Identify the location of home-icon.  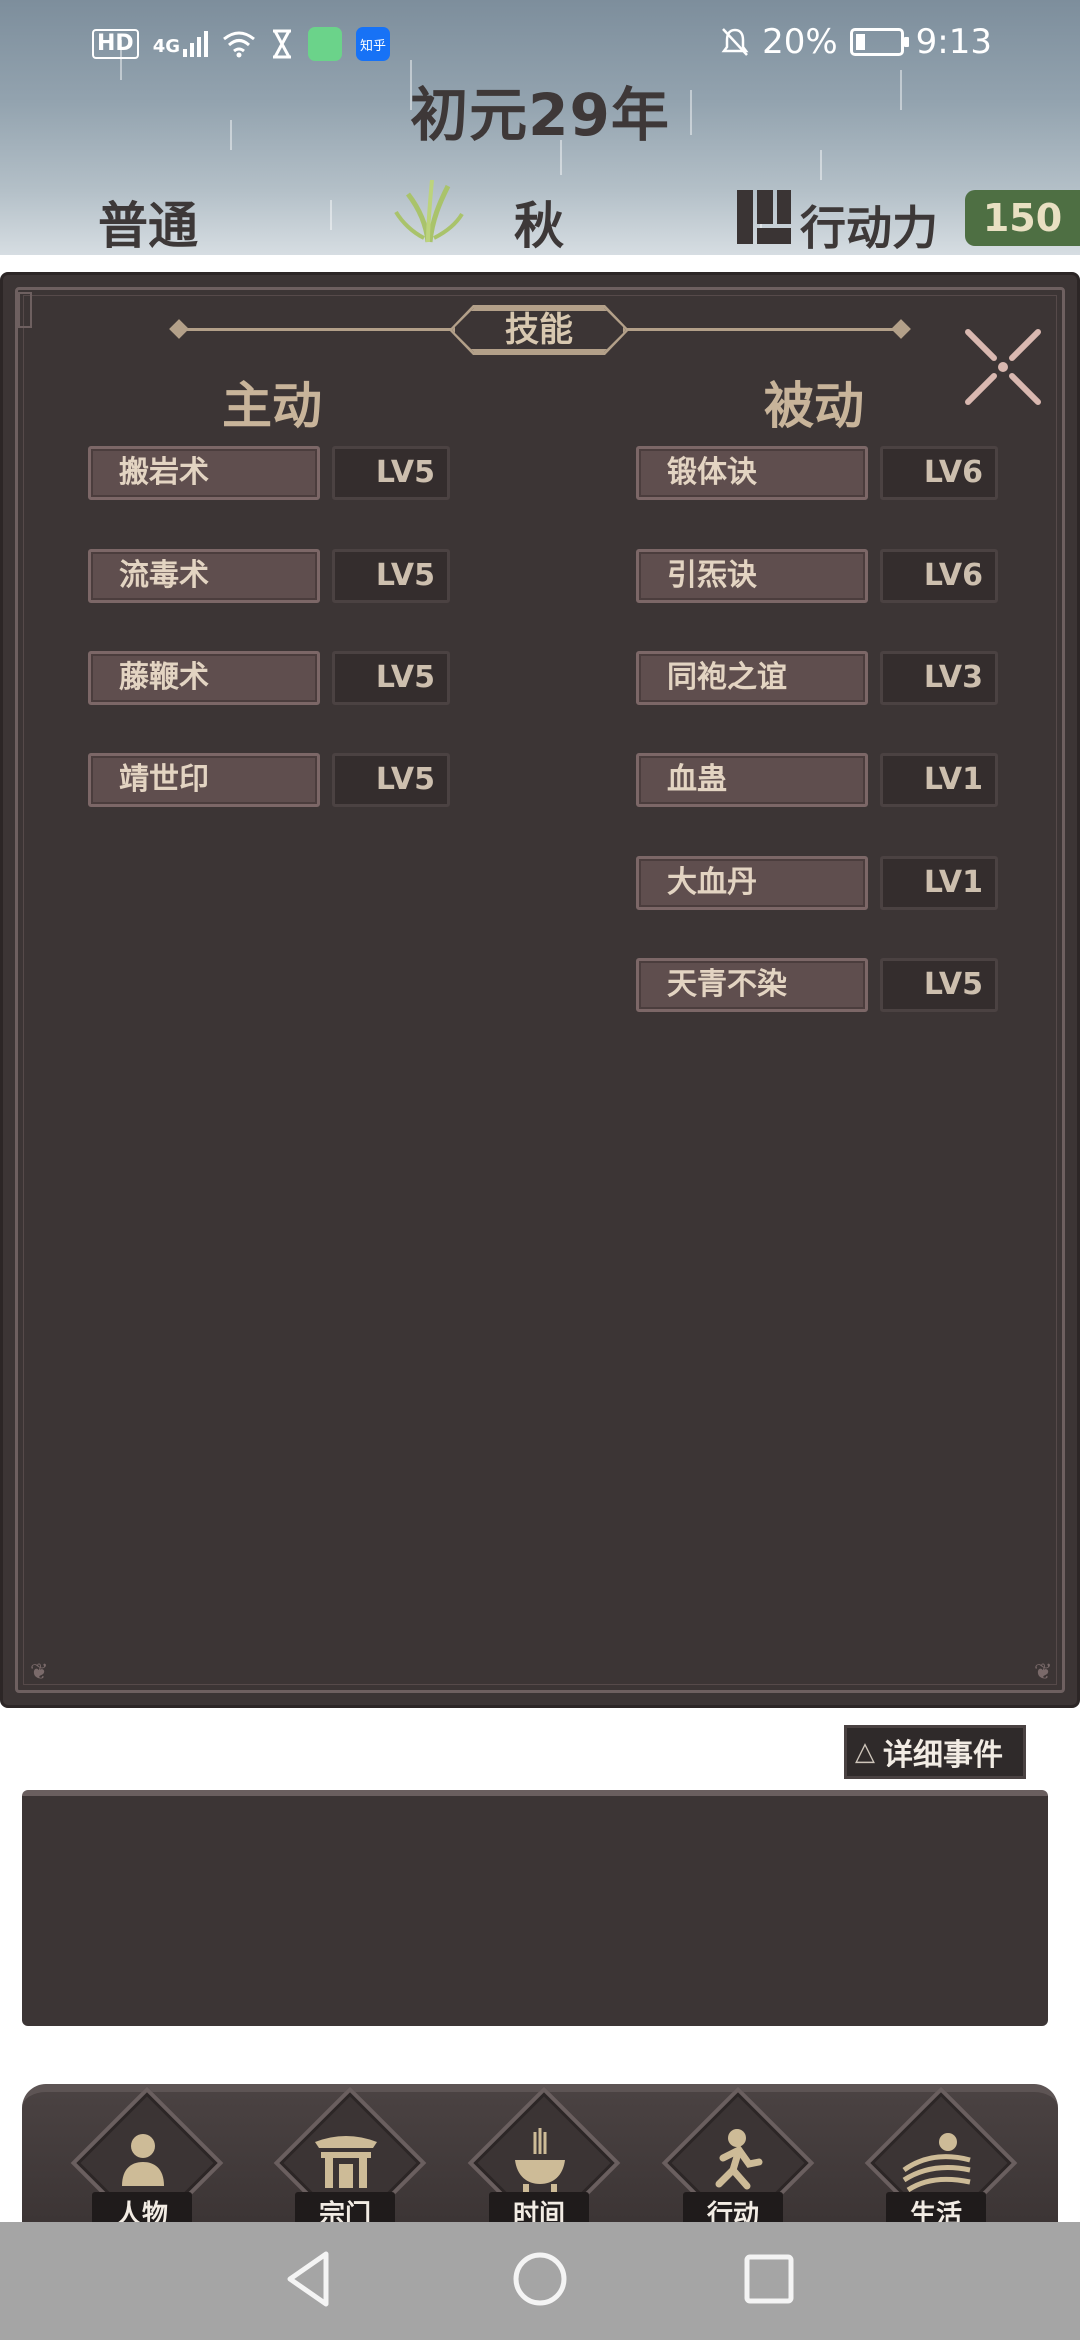
(540, 2279).